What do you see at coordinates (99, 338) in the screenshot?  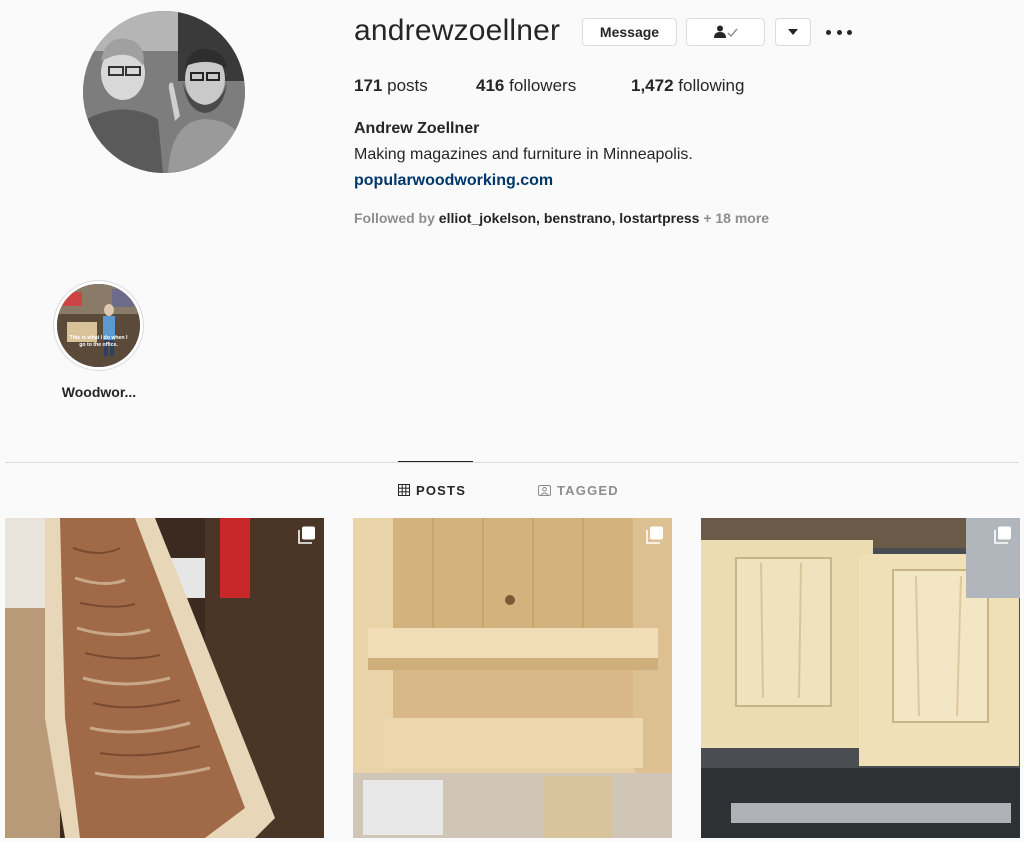 I see `story-overlay-text-line1: This is what I do when I` at bounding box center [99, 338].